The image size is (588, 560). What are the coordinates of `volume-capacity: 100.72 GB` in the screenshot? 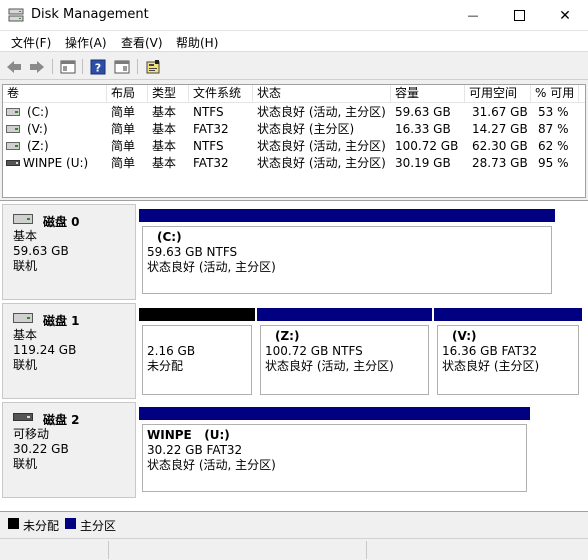 It's located at (427, 146).